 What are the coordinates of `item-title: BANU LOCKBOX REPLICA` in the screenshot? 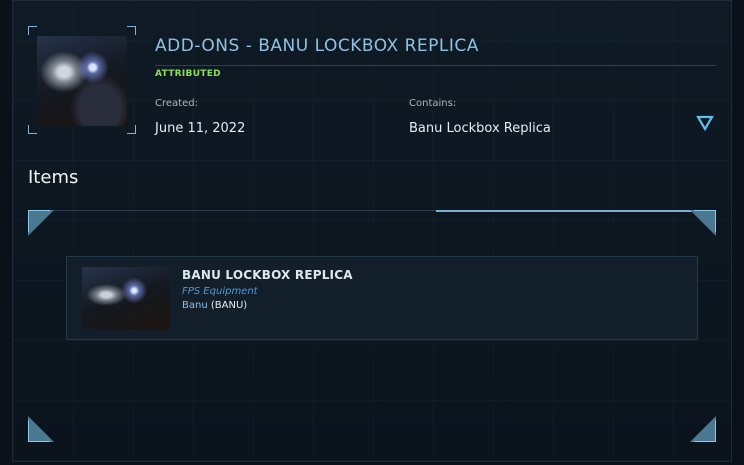 It's located at (267, 275).